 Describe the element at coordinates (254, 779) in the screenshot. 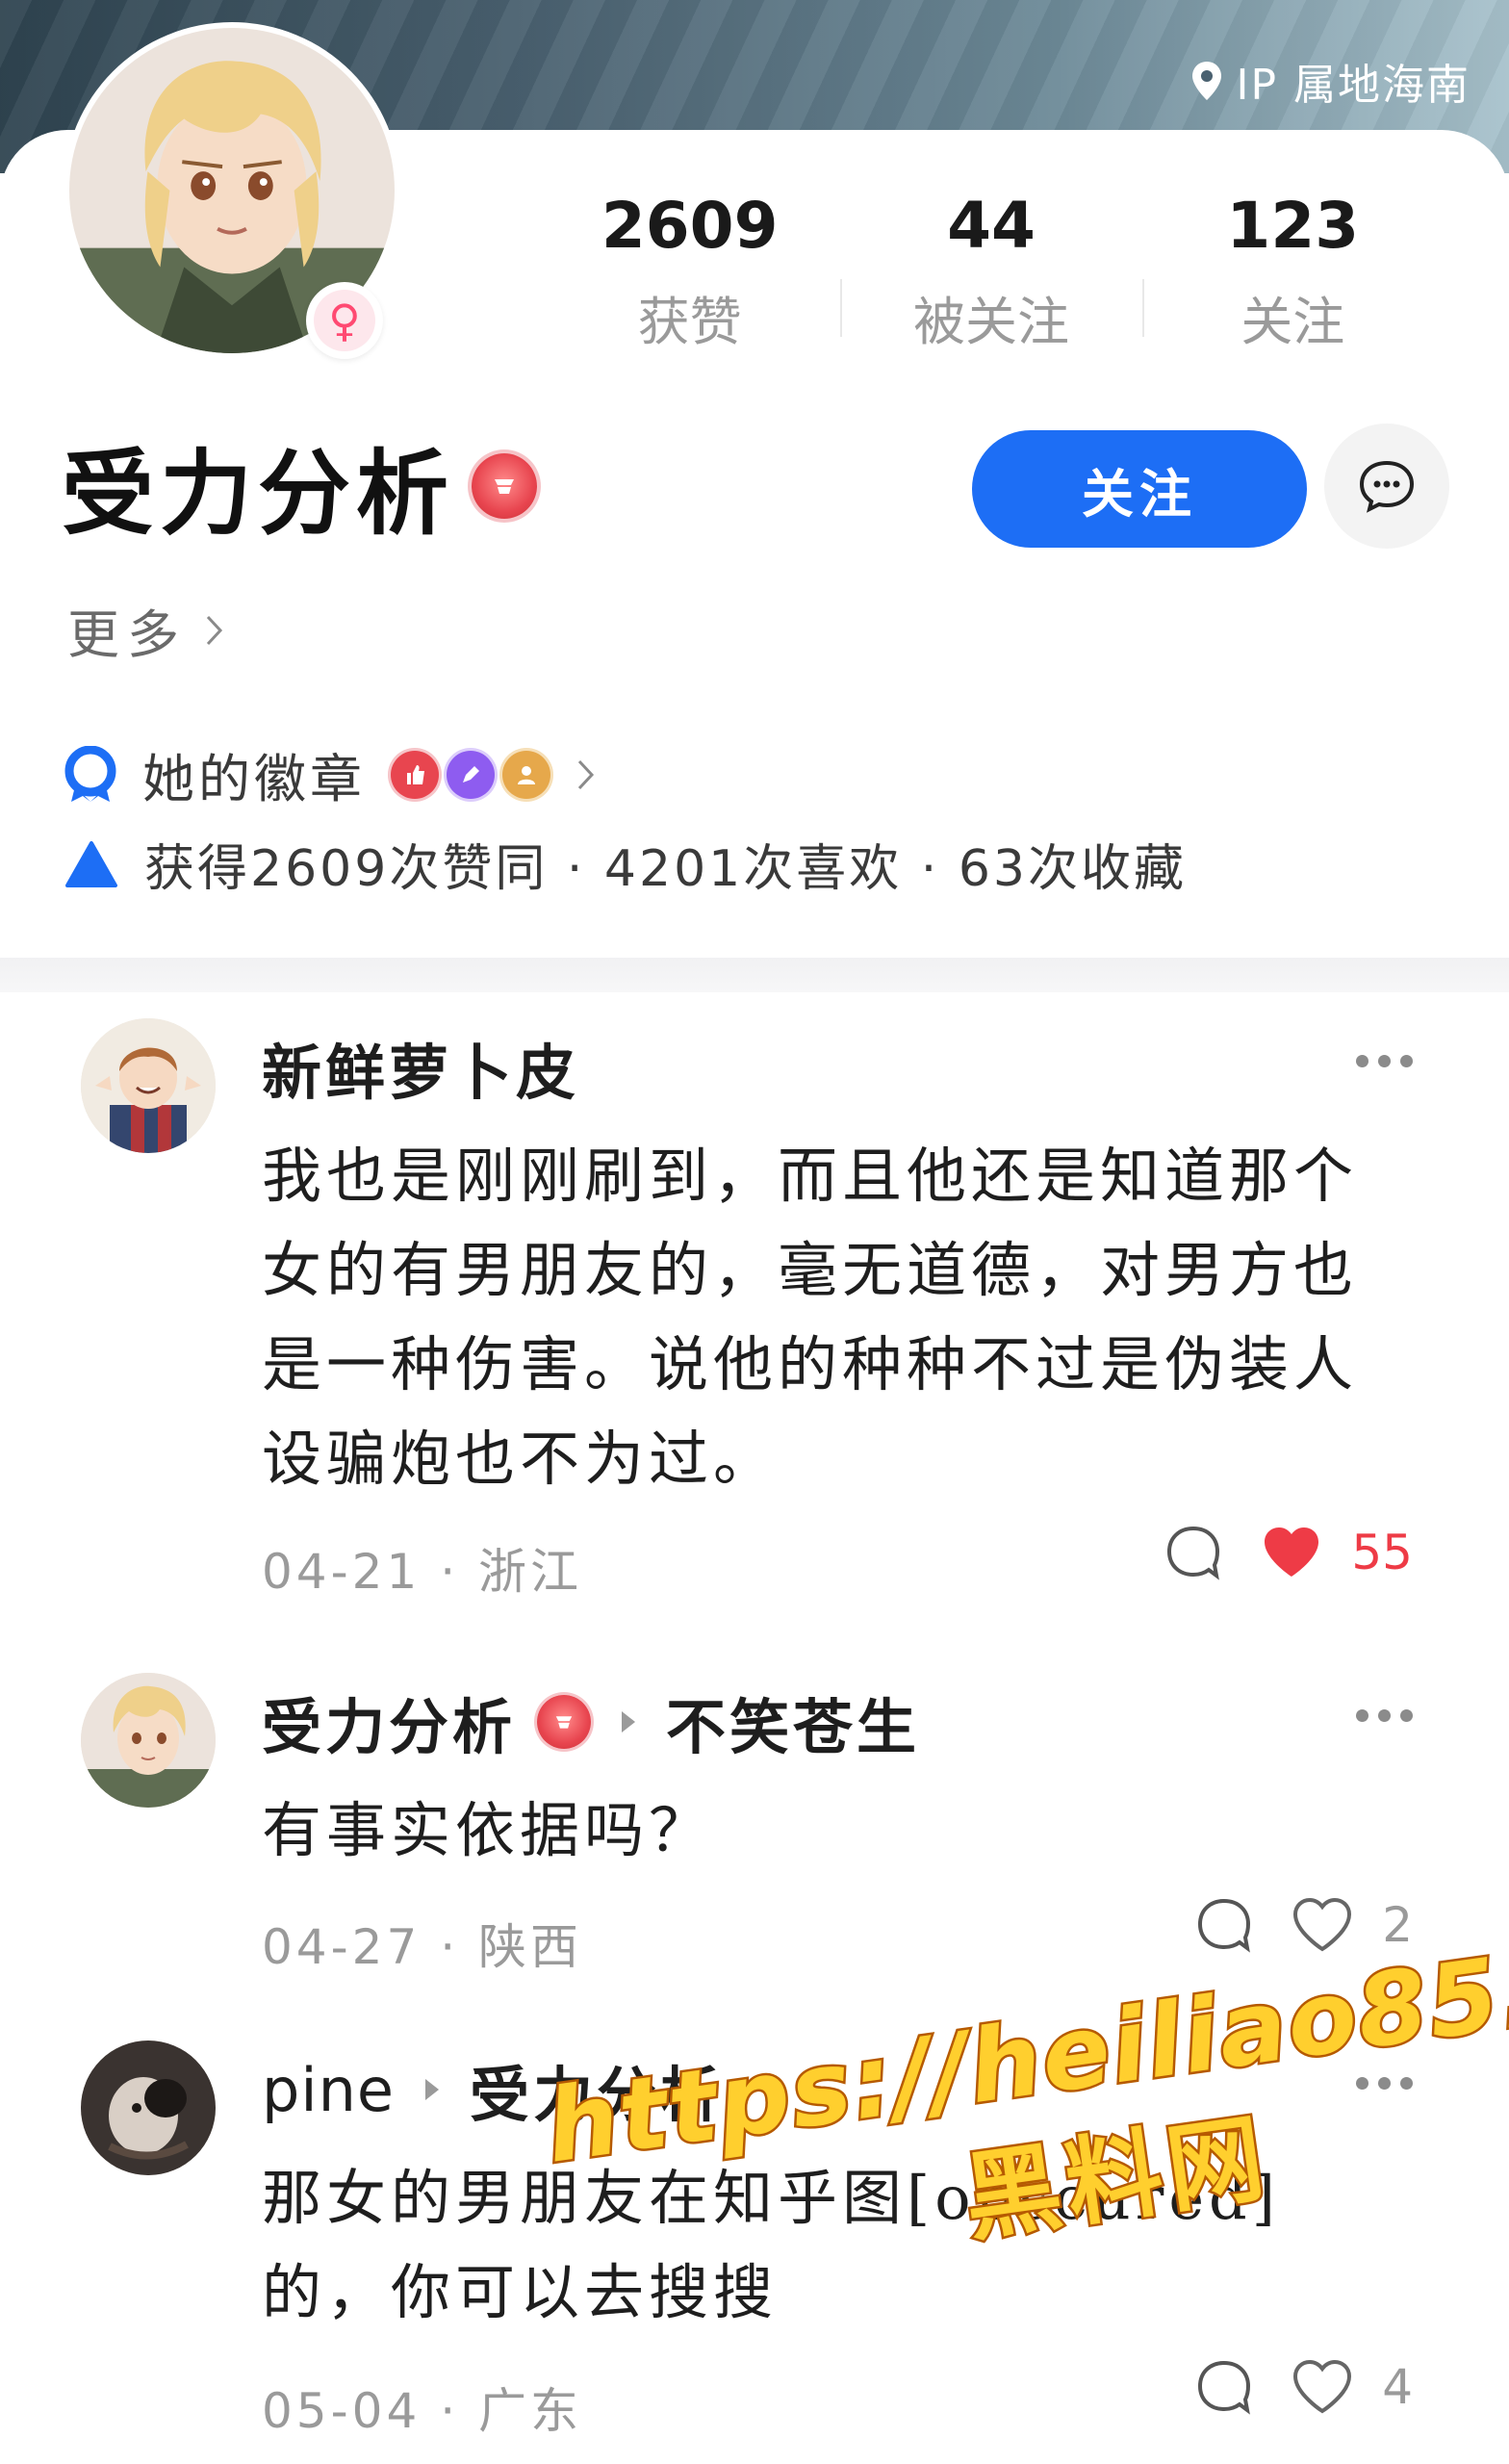

I see `badges-label: 她的徽章` at that location.